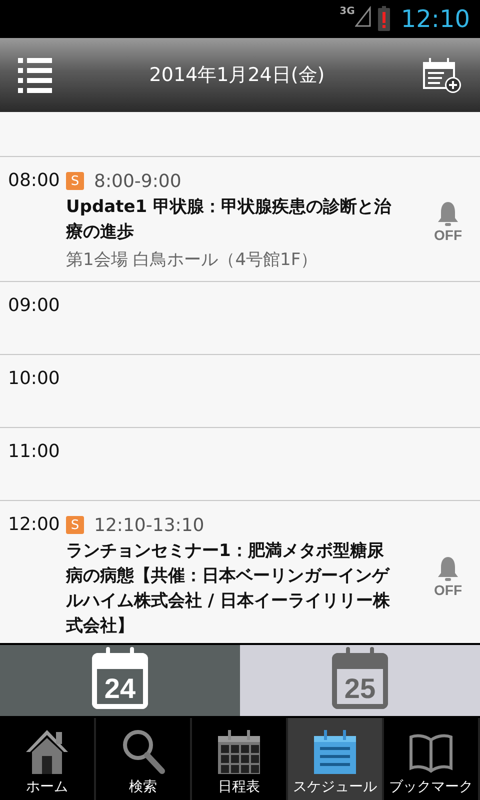  Describe the element at coordinates (47, 752) in the screenshot. I see `home-icon` at that location.